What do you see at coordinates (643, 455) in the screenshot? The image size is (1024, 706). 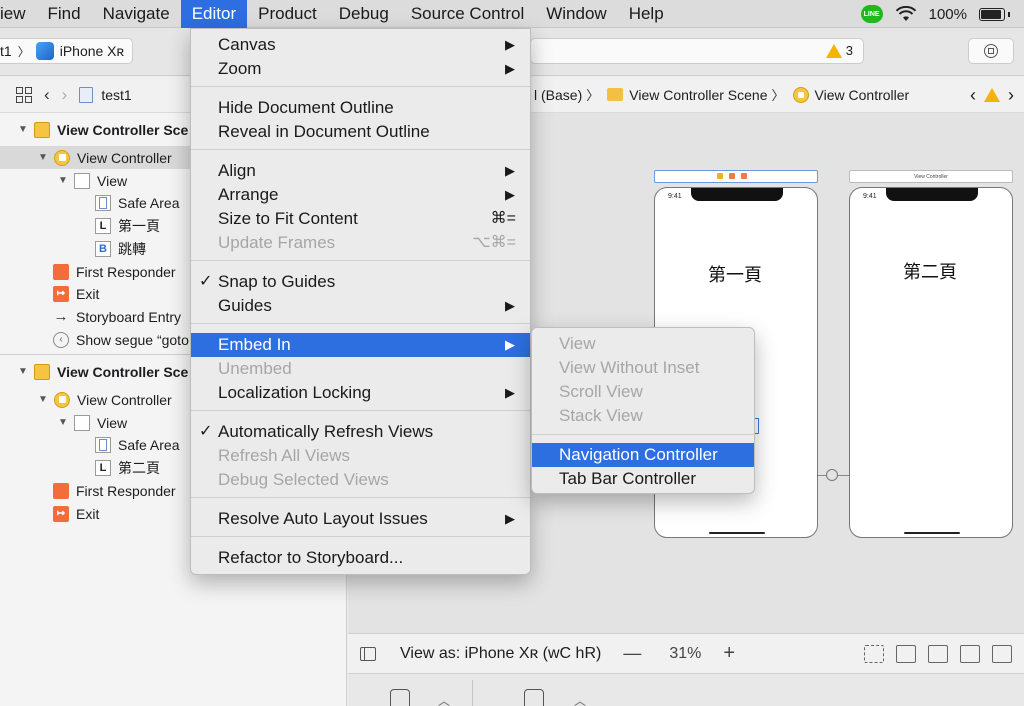 I see `submenu-item-navigation-controller: Navigation Controller` at bounding box center [643, 455].